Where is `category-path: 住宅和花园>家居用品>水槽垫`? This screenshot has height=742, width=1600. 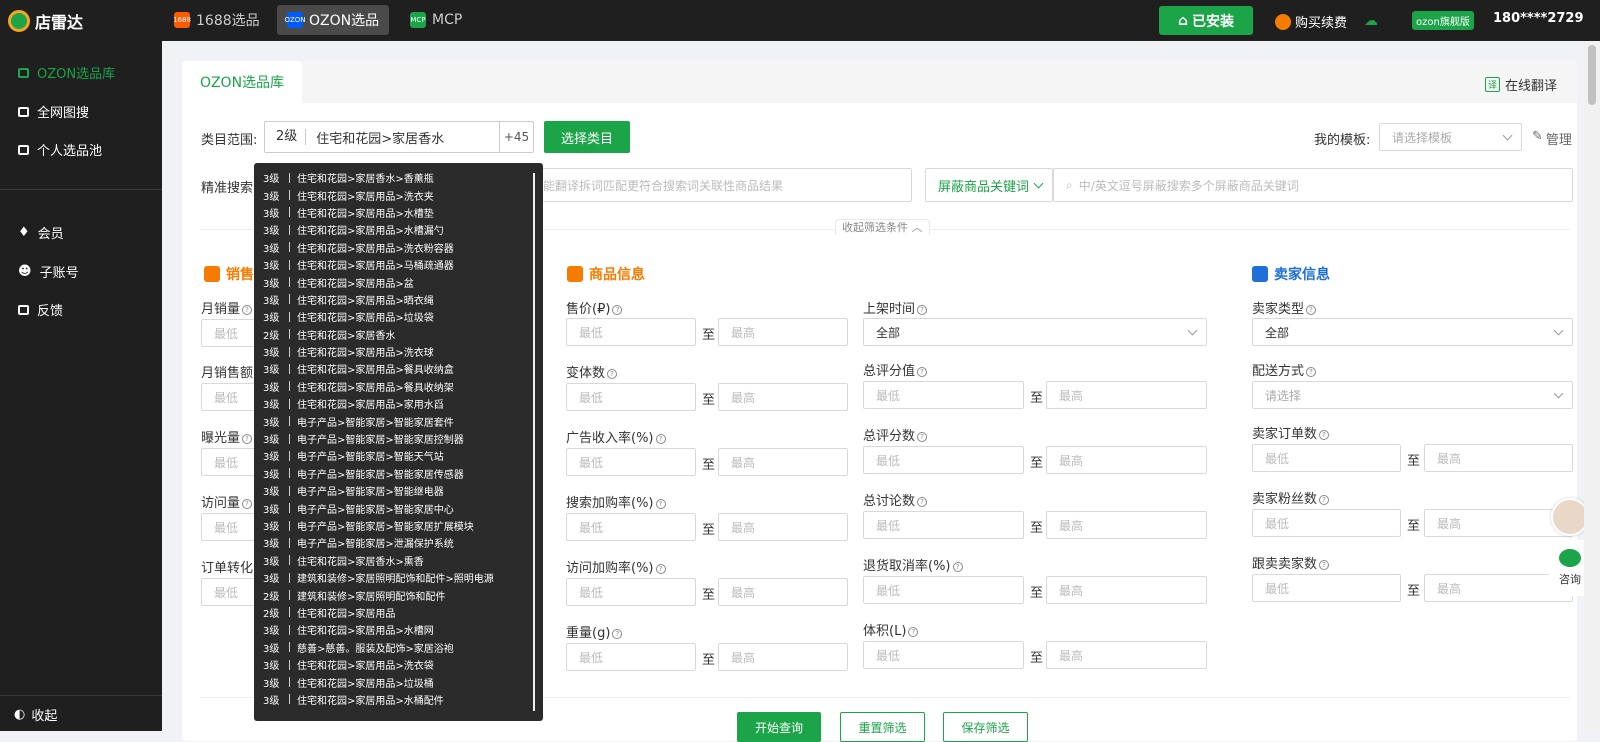
category-path: 住宅和花园>家居用品>水槽垫 is located at coordinates (365, 214).